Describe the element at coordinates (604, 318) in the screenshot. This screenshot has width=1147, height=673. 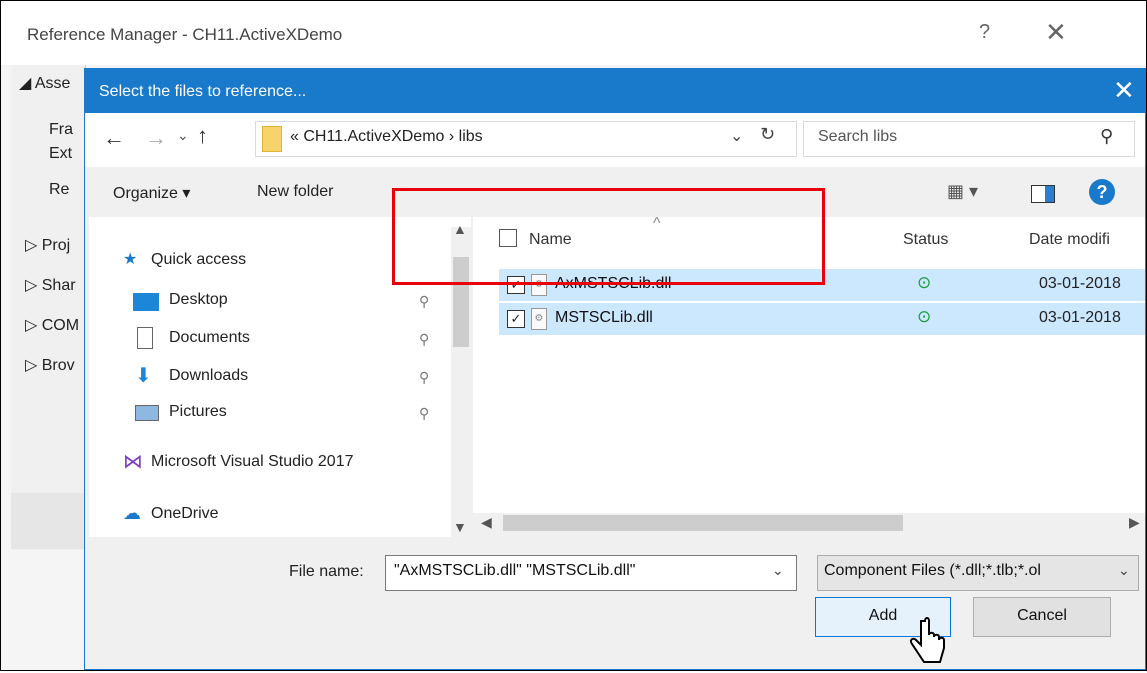
I see `file-name: MSTSCLib.dll` at that location.